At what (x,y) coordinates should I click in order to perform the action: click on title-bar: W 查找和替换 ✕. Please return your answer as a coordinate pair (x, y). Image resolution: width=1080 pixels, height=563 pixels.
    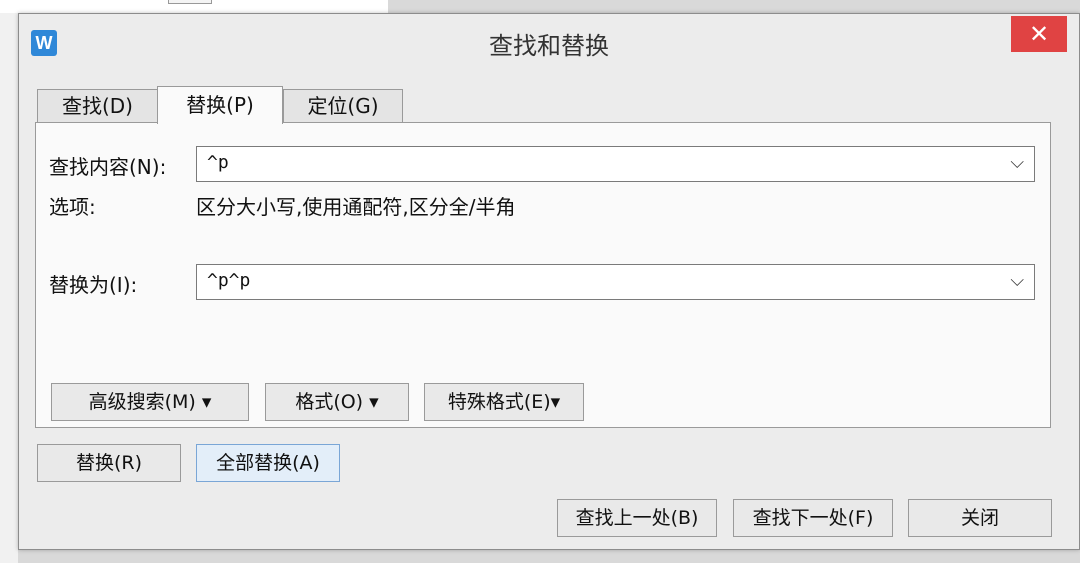
    Looking at the image, I should click on (549, 42).